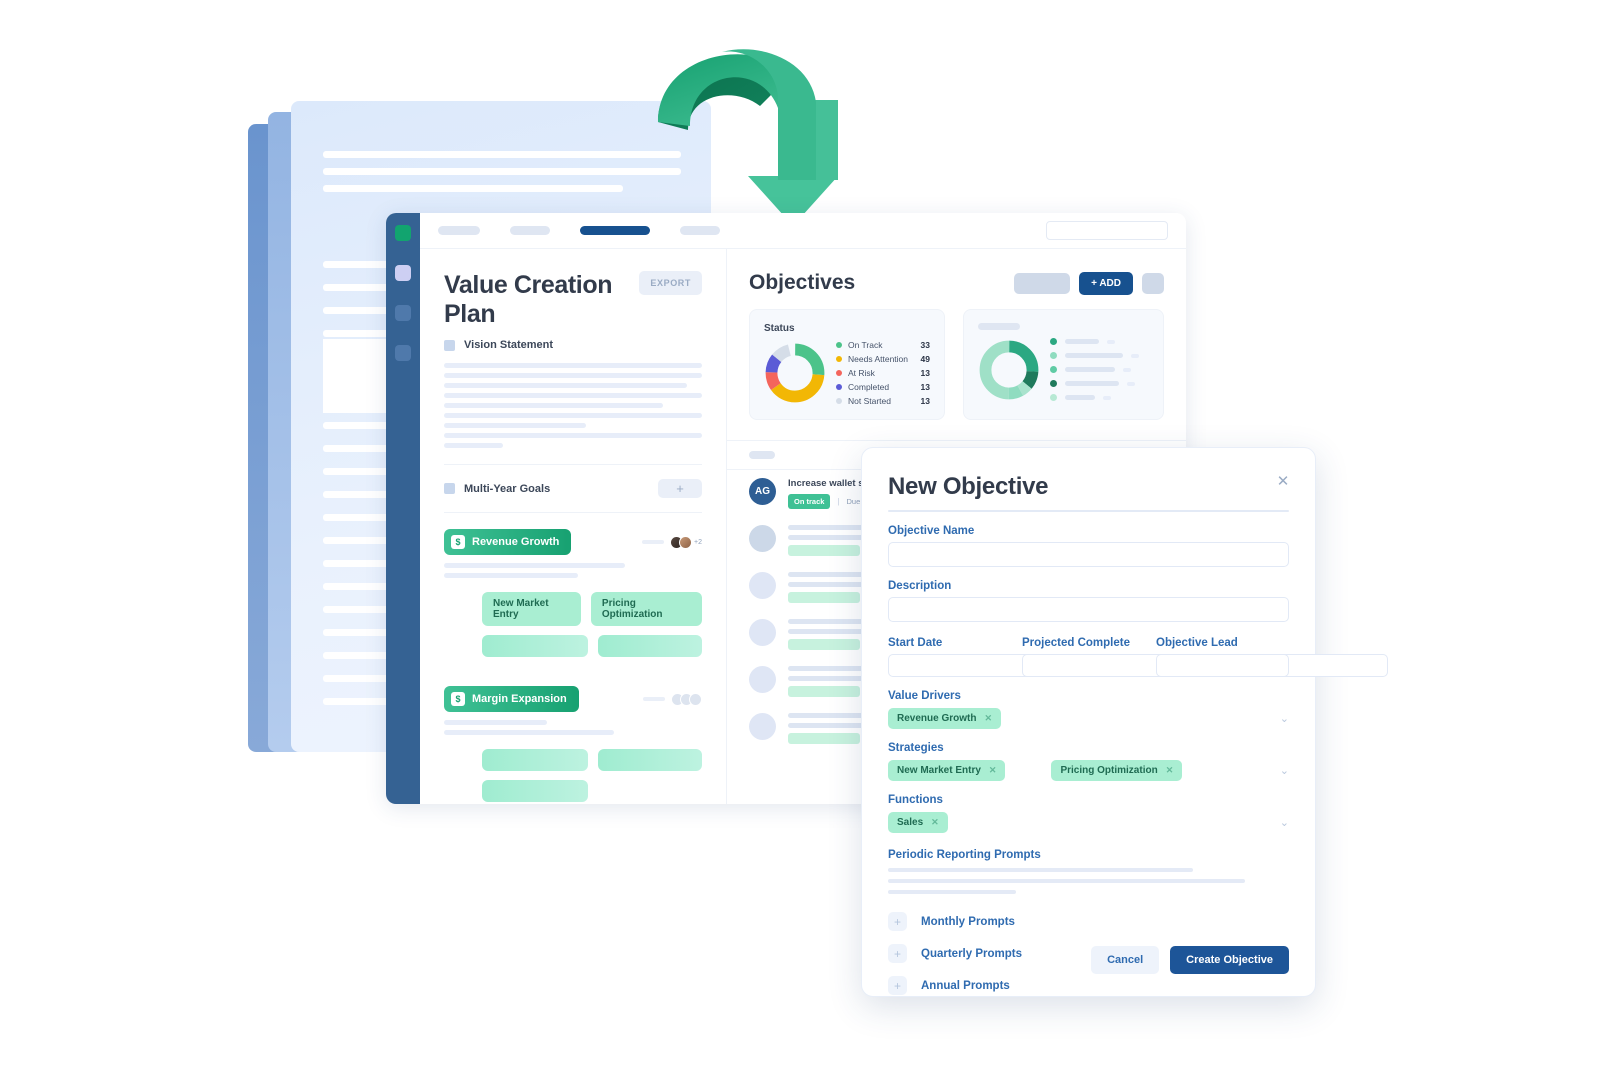 The image size is (1620, 1080). Describe the element at coordinates (945, 718) in the screenshot. I see `value-driver-tag: Revenue Growth ✕` at that location.